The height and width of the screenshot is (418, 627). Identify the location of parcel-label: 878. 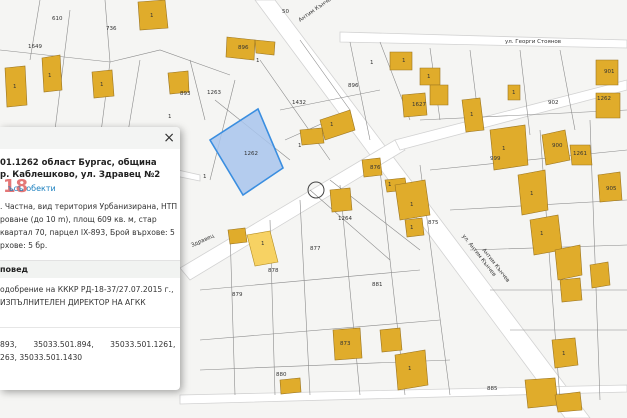
(273, 271).